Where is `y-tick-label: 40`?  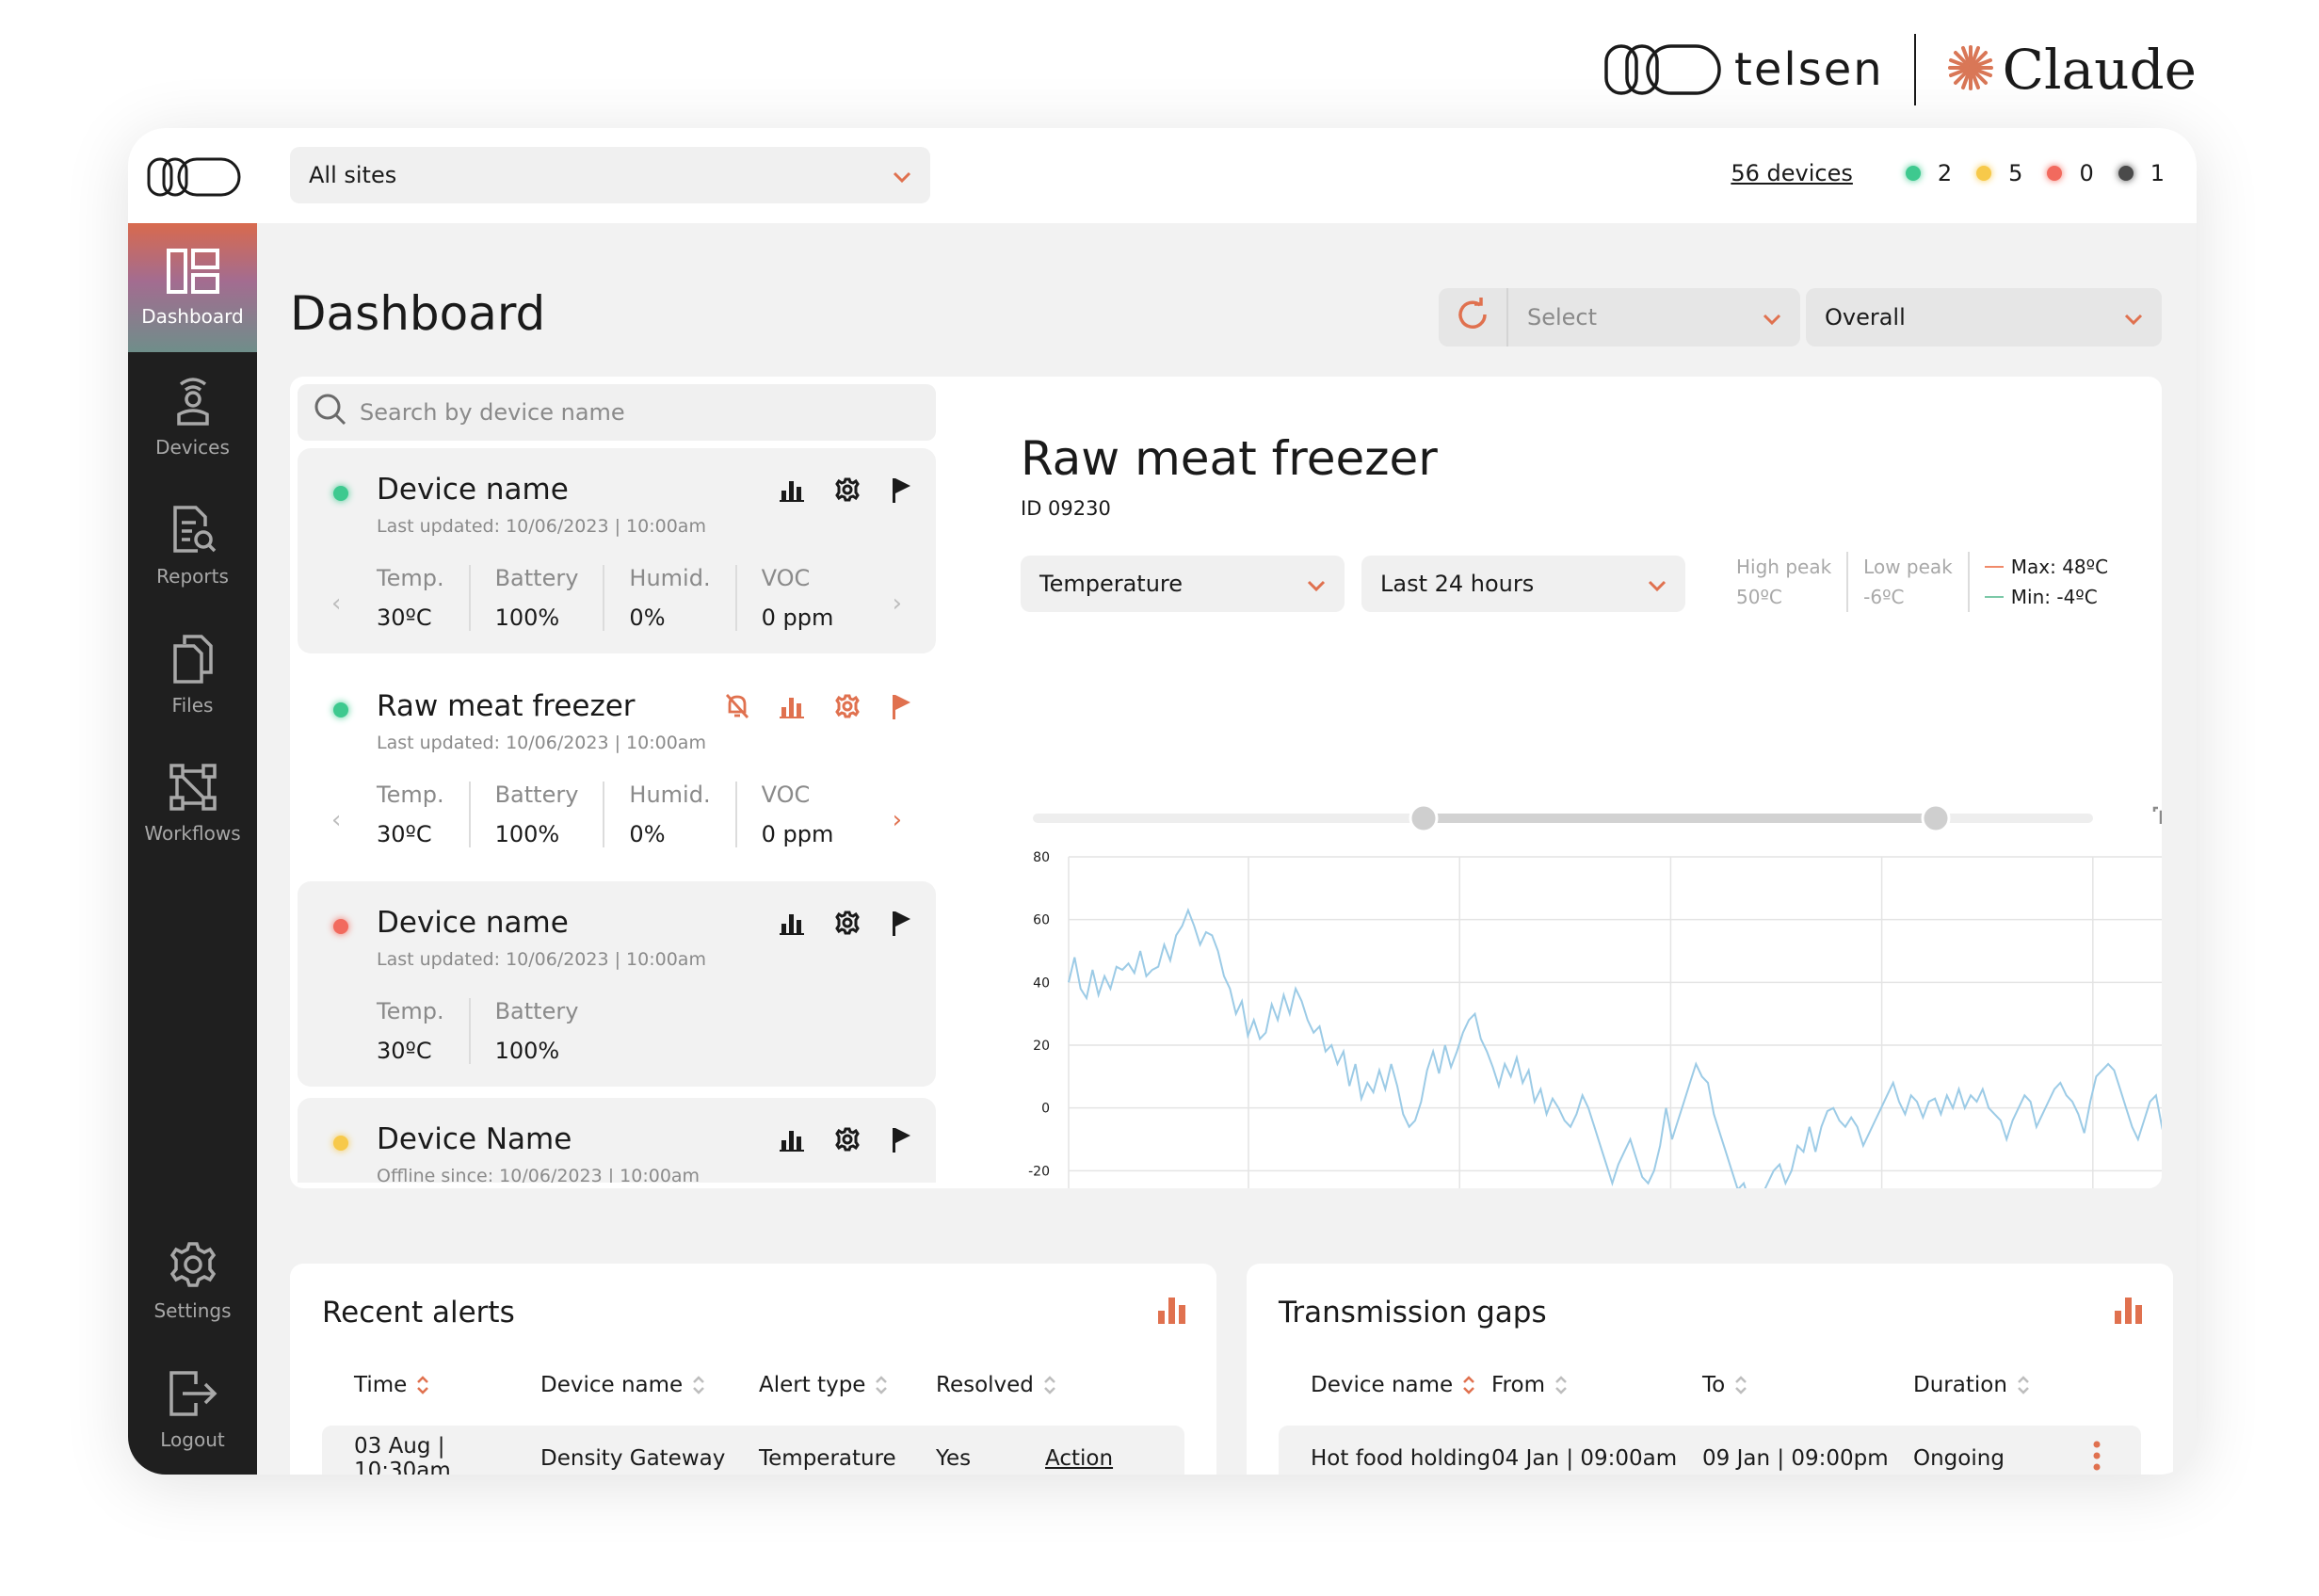
y-tick-label: 40 is located at coordinates (1041, 983).